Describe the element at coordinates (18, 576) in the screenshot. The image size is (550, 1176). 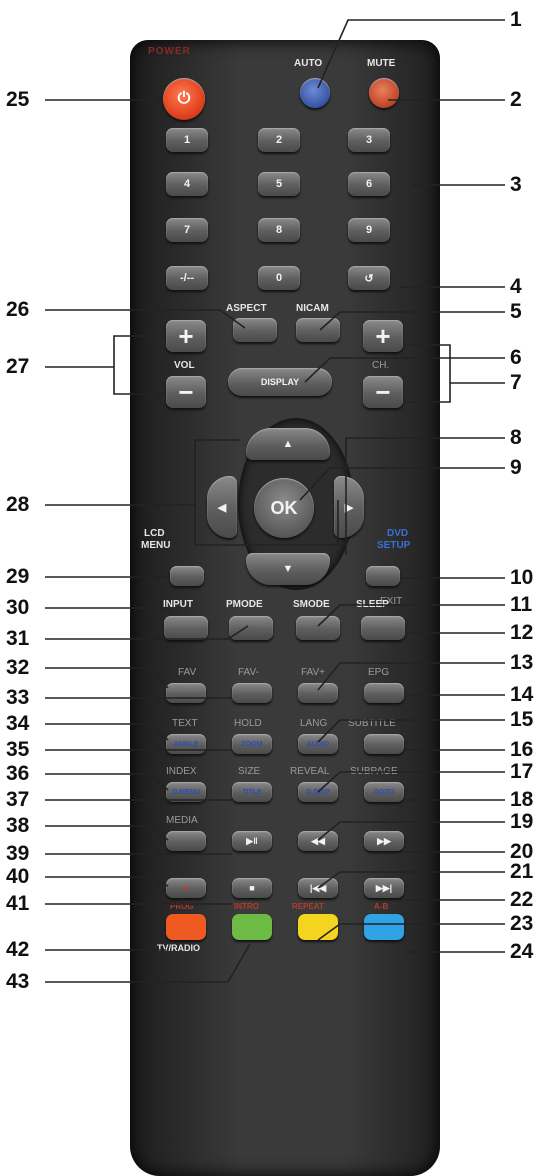
I see `callout-29: 29` at that location.